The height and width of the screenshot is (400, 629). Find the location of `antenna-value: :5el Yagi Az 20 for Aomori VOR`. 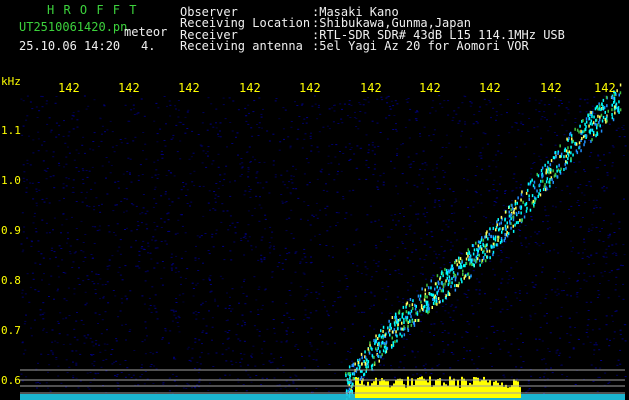

antenna-value: :5el Yagi Az 20 for Aomori VOR is located at coordinates (420, 46).